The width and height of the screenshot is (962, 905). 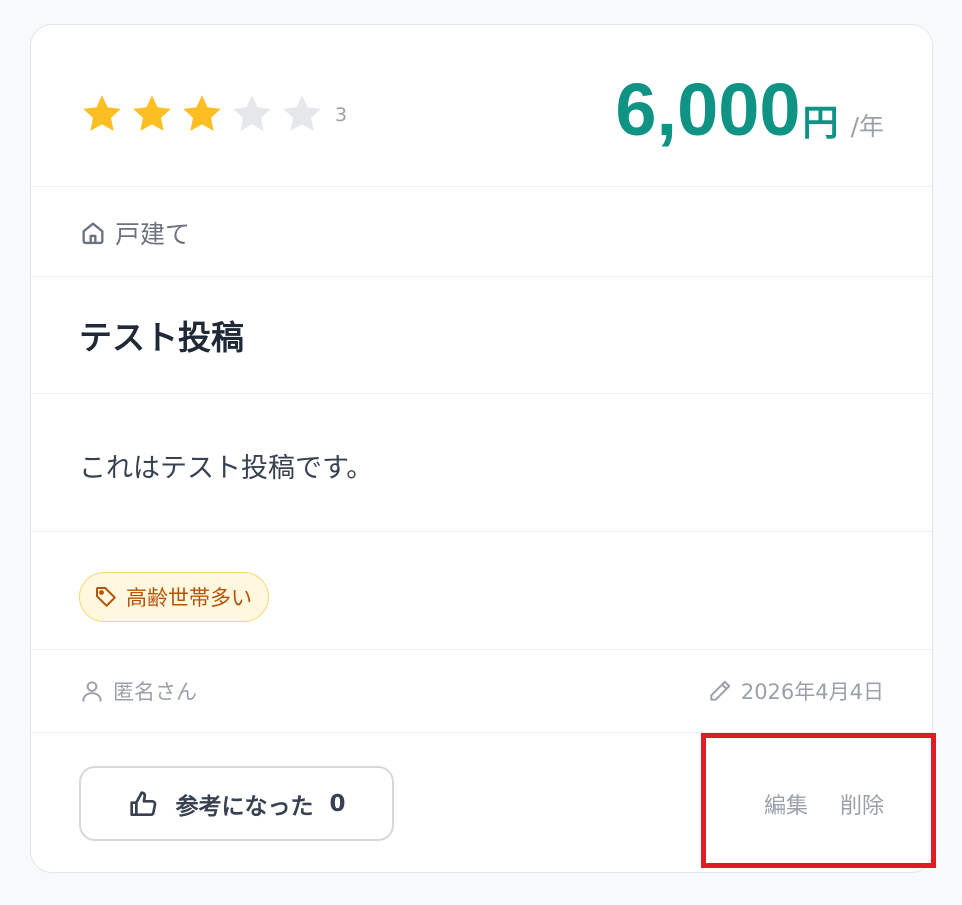 I want to click on review-title: テスト投稿, so click(x=161, y=337).